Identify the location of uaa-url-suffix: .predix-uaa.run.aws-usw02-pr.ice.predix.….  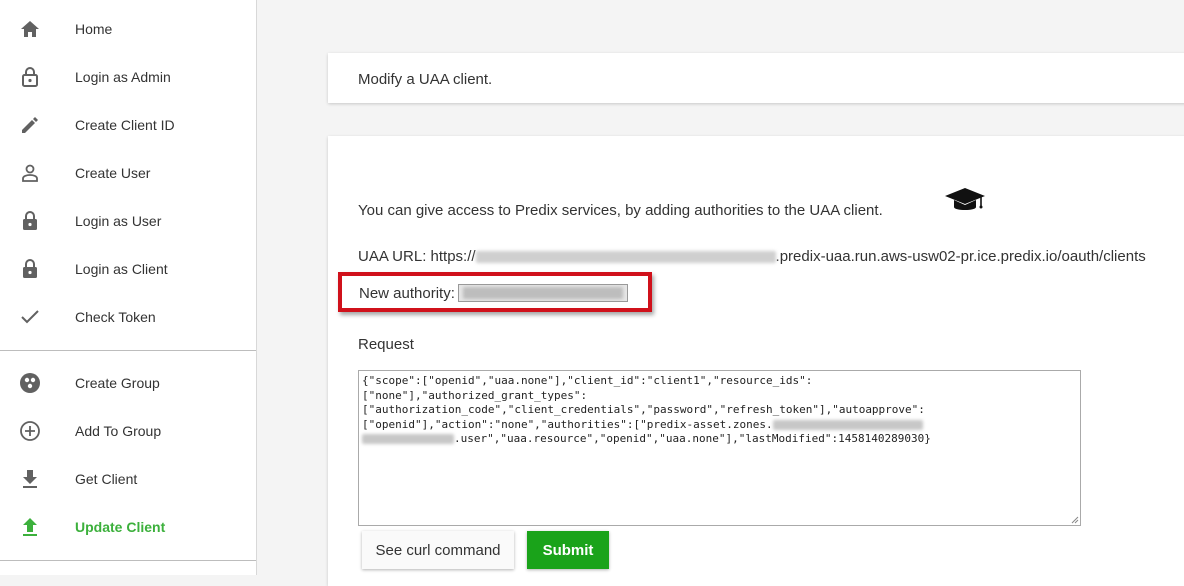
(960, 256).